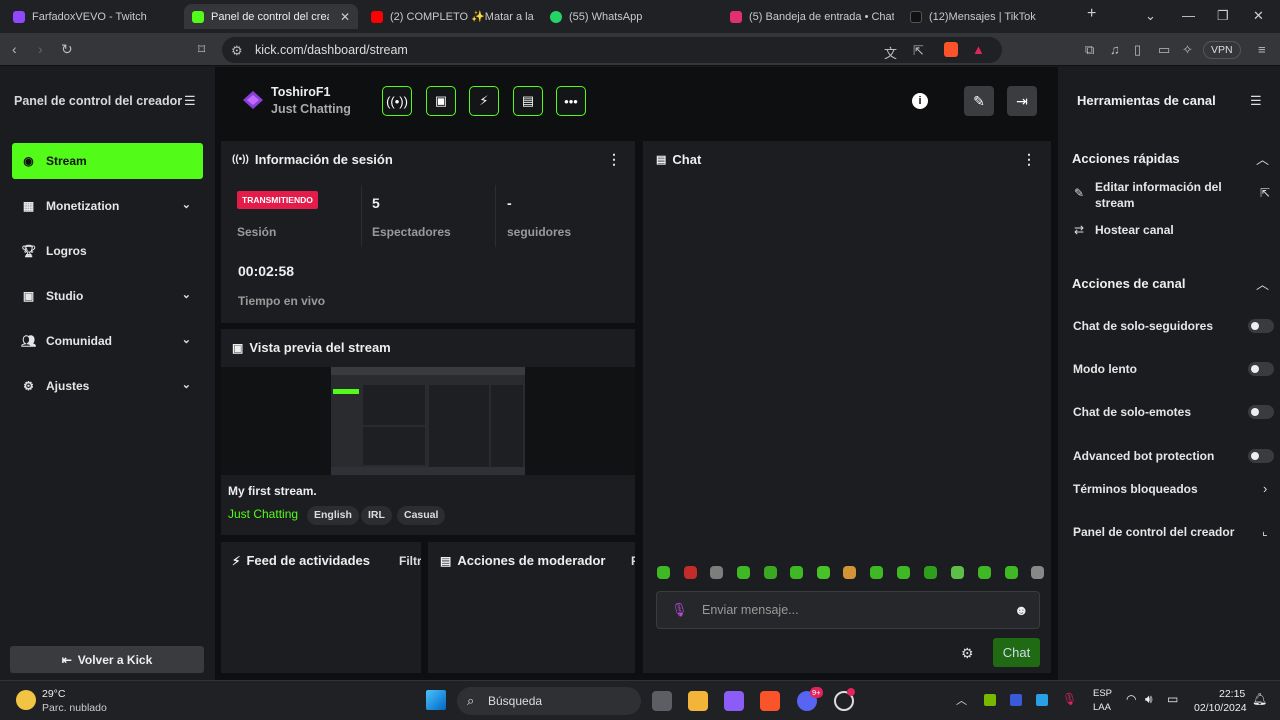 The width and height of the screenshot is (1280, 720). What do you see at coordinates (571, 101) in the screenshot?
I see `chat-button: •••` at bounding box center [571, 101].